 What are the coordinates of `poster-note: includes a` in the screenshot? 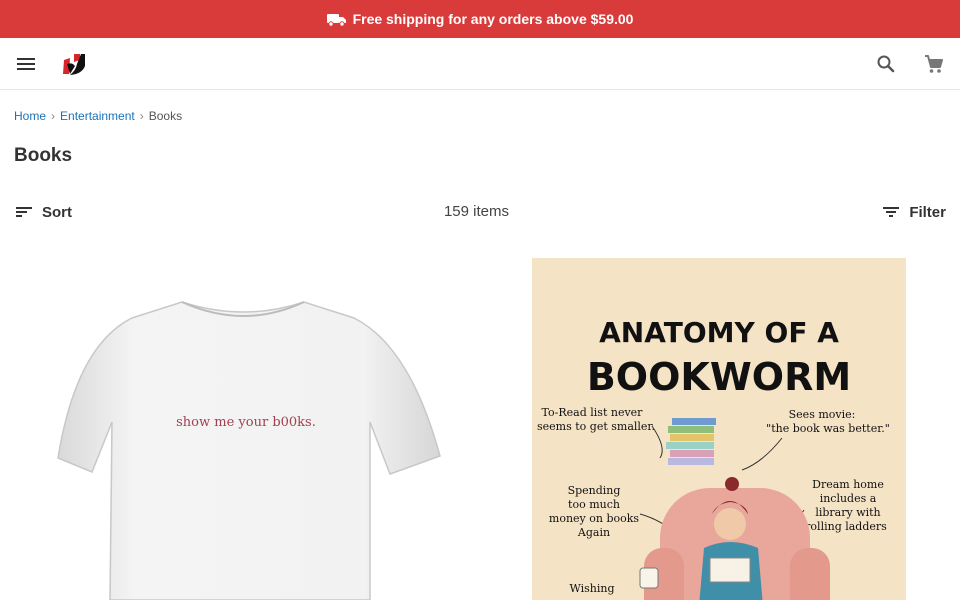 It's located at (848, 498).